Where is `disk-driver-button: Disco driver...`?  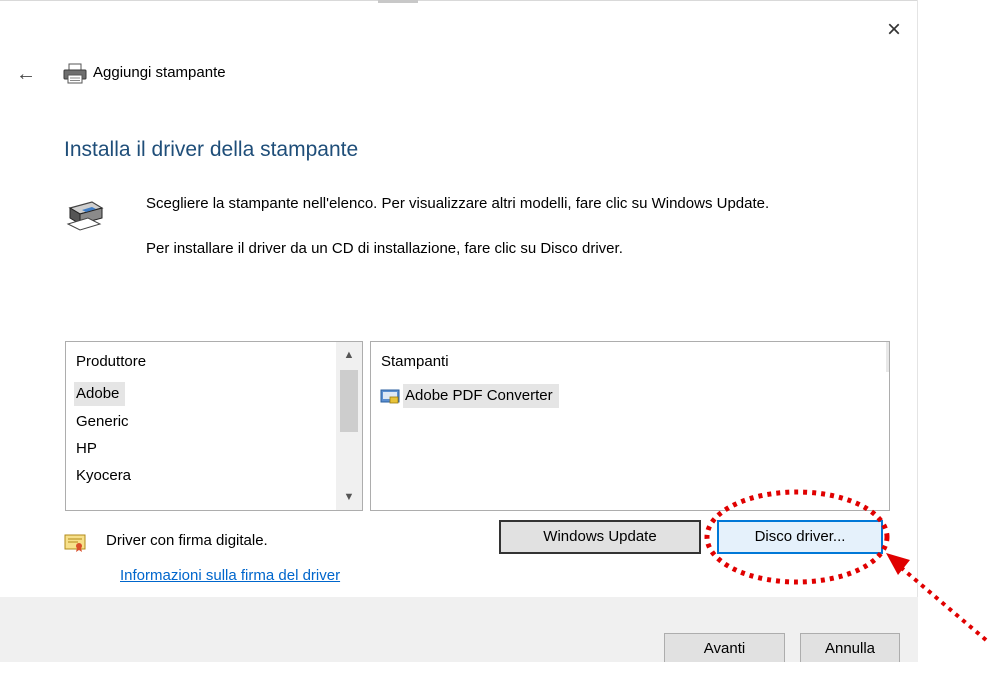 disk-driver-button: Disco driver... is located at coordinates (800, 537).